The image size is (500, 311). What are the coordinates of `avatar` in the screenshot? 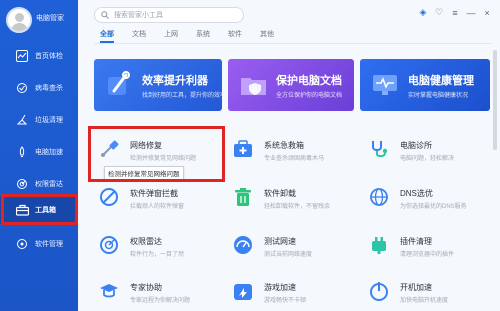 It's located at (19, 20).